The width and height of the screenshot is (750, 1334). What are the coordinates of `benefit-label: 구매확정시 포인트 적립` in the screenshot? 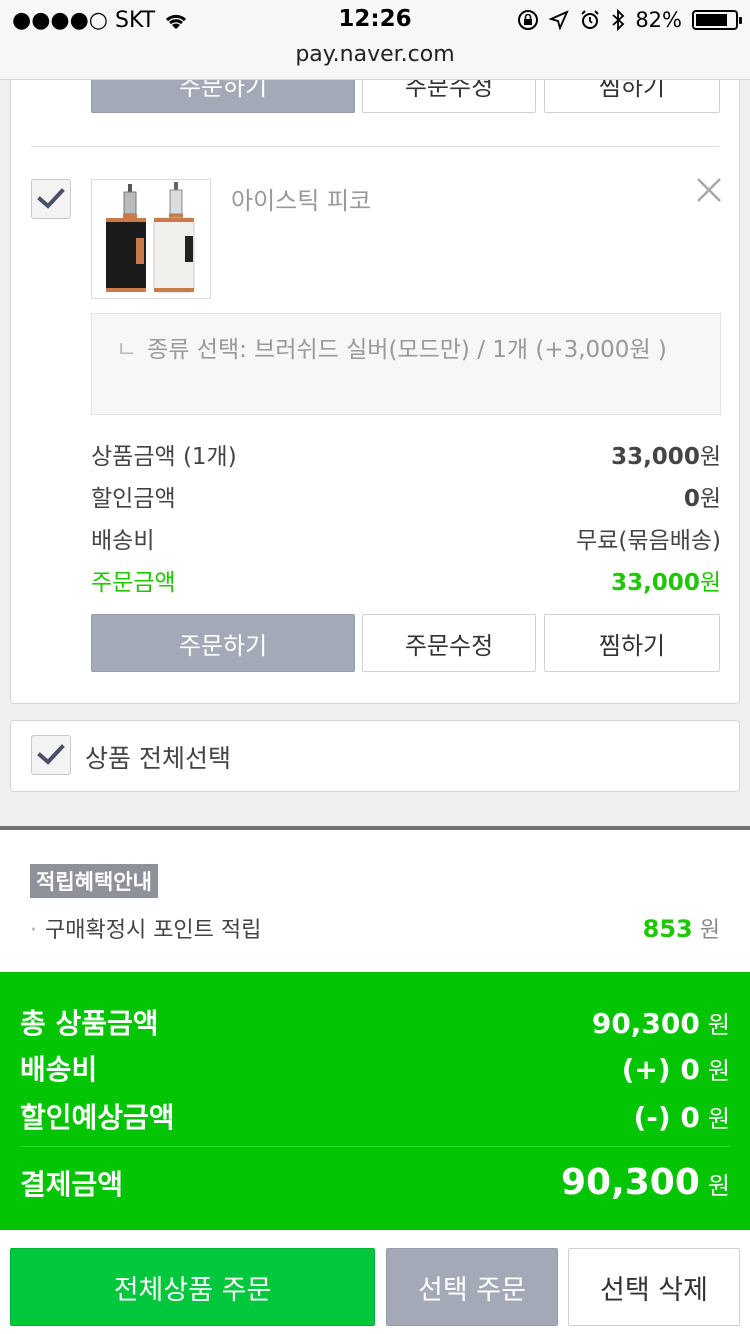 It's located at (153, 930).